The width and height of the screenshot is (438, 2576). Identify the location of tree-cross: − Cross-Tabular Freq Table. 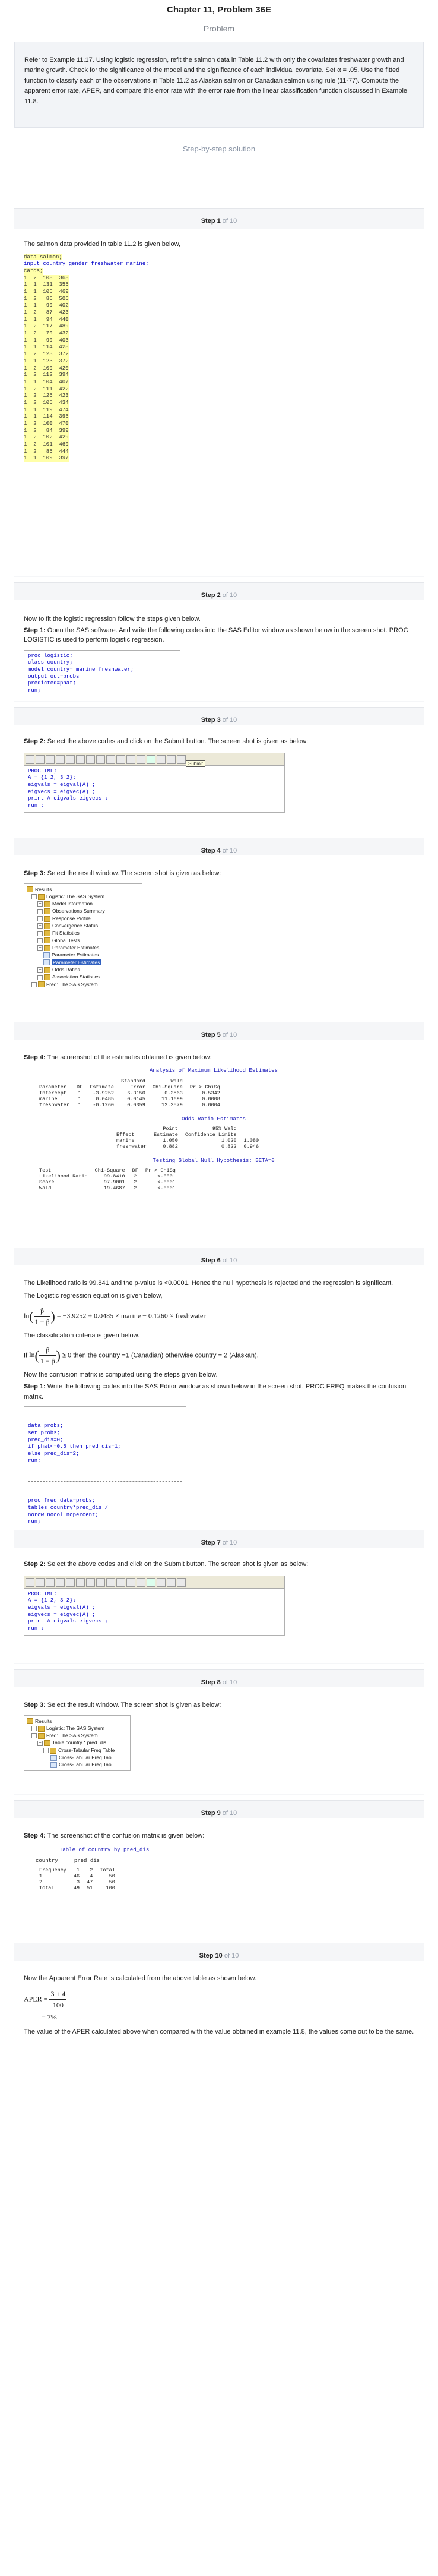
(77, 1750).